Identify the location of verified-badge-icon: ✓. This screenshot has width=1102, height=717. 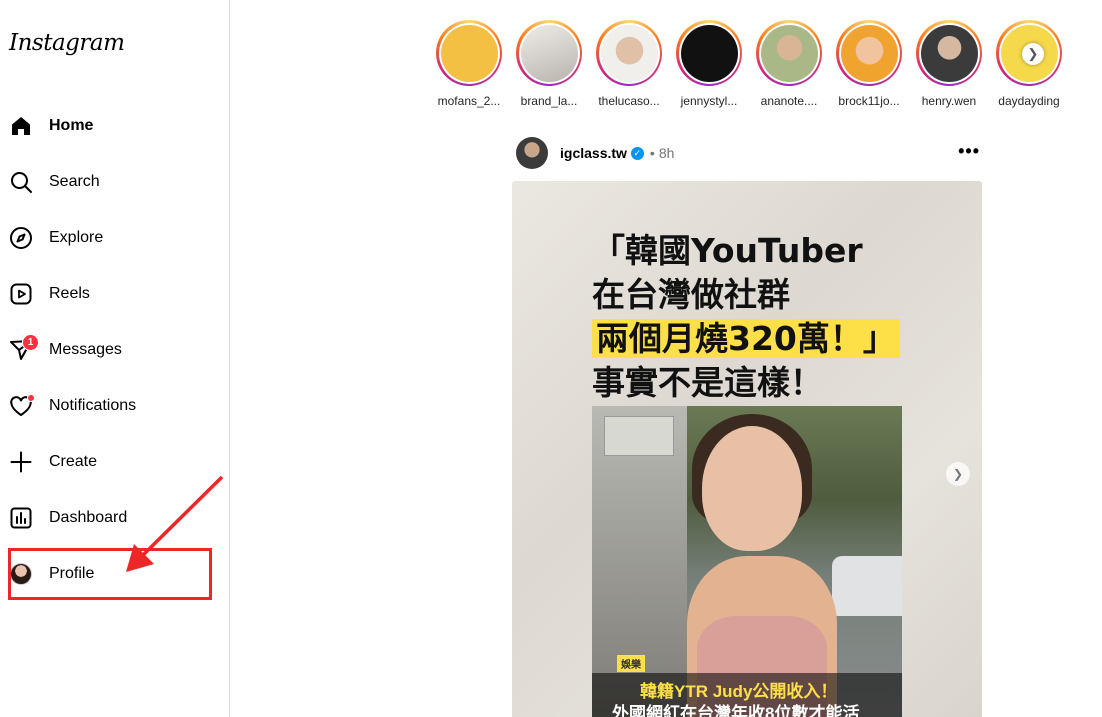
(637, 153).